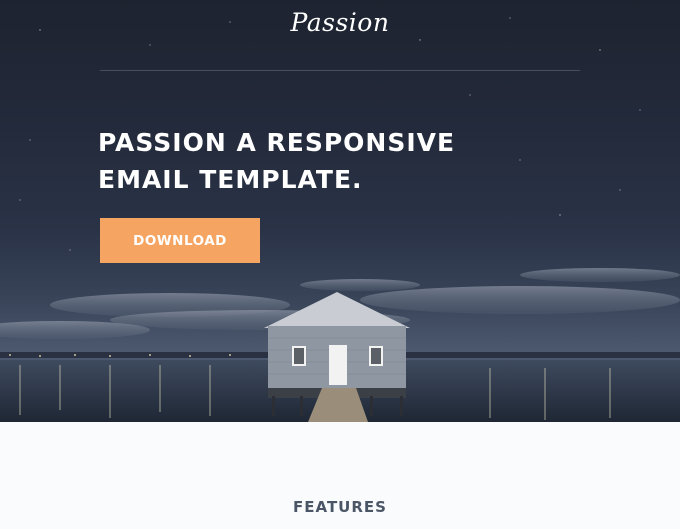  Describe the element at coordinates (340, 22) in the screenshot. I see `brand-logo: Passion` at that location.